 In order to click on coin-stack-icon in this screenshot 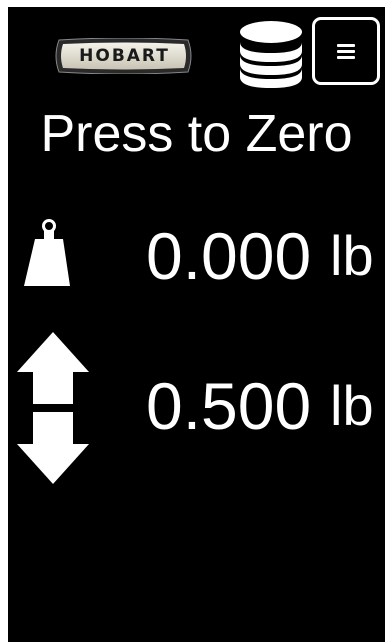, I will do `click(271, 54)`.